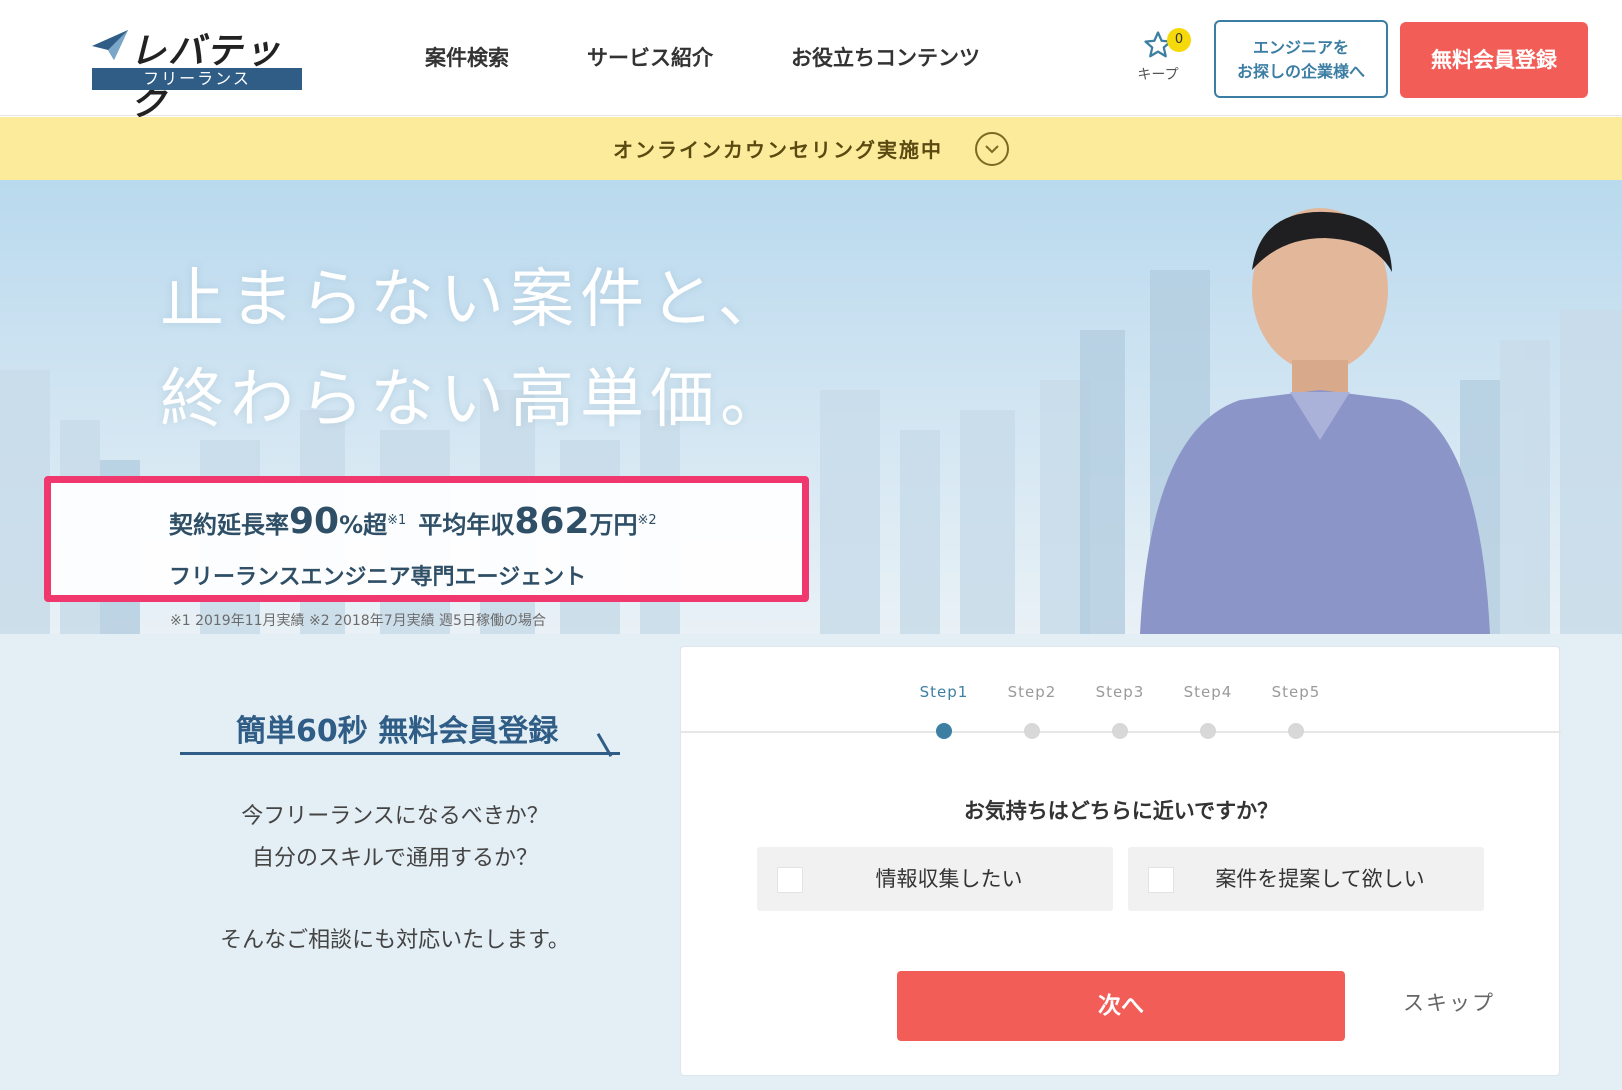 The width and height of the screenshot is (1622, 1090). Describe the element at coordinates (1121, 1006) in the screenshot. I see `next-button: 次へ` at that location.